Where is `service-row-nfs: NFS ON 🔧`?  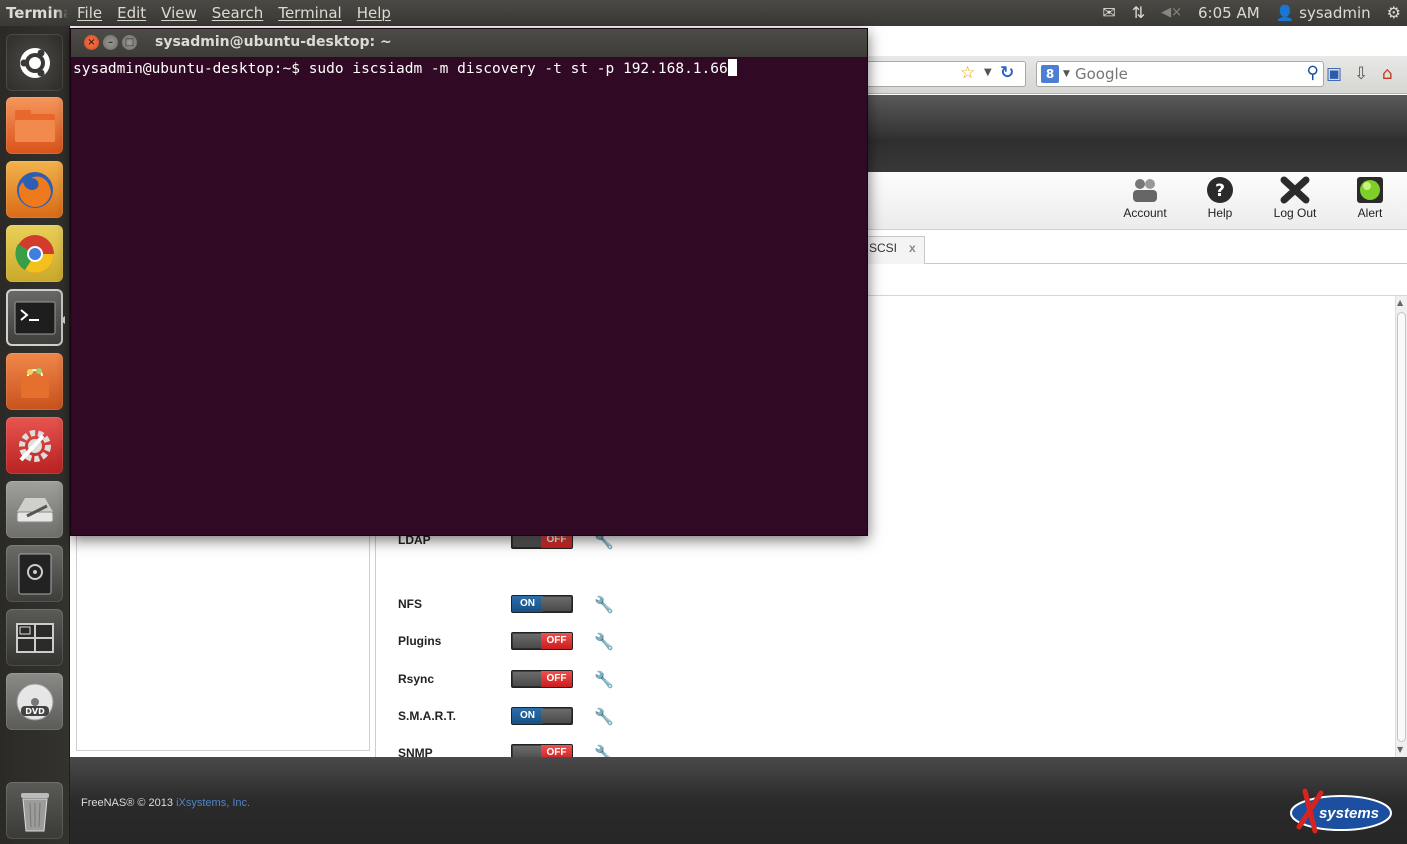 service-row-nfs: NFS ON 🔧 is located at coordinates (528, 605).